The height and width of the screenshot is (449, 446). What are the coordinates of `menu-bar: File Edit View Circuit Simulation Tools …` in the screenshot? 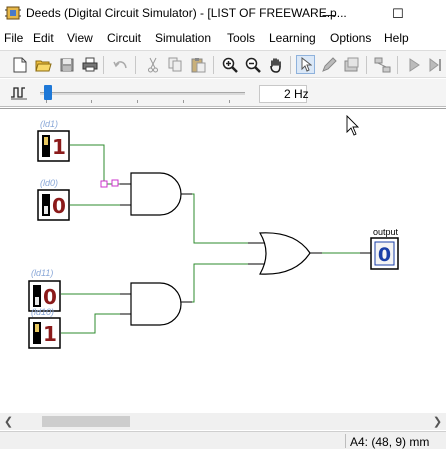 It's located at (223, 38).